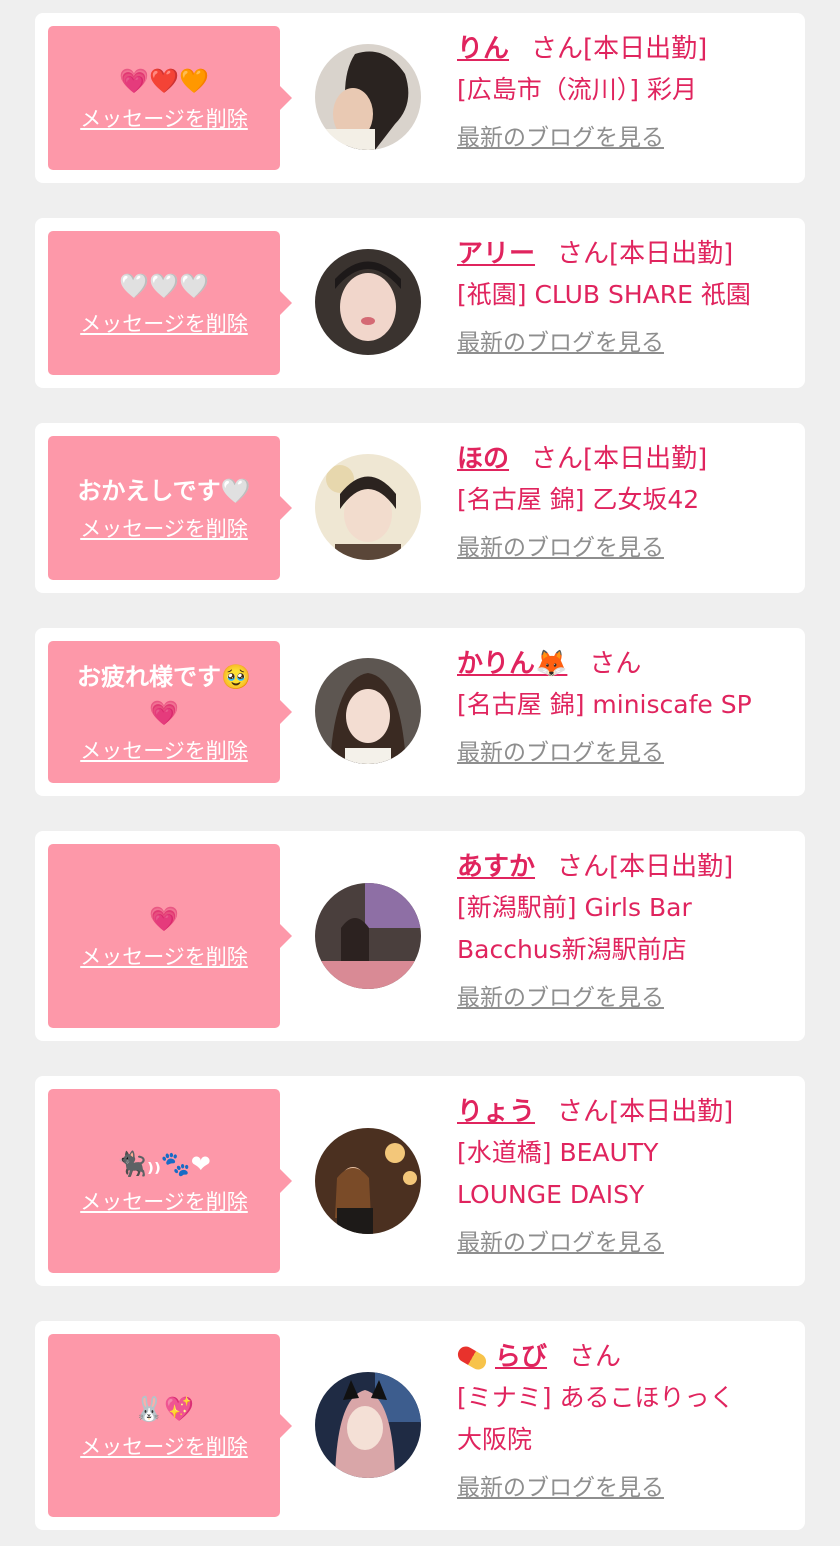 This screenshot has width=840, height=1546. I want to click on message-bubble: おかえしです🤍 メッセージを削除, so click(170, 508).